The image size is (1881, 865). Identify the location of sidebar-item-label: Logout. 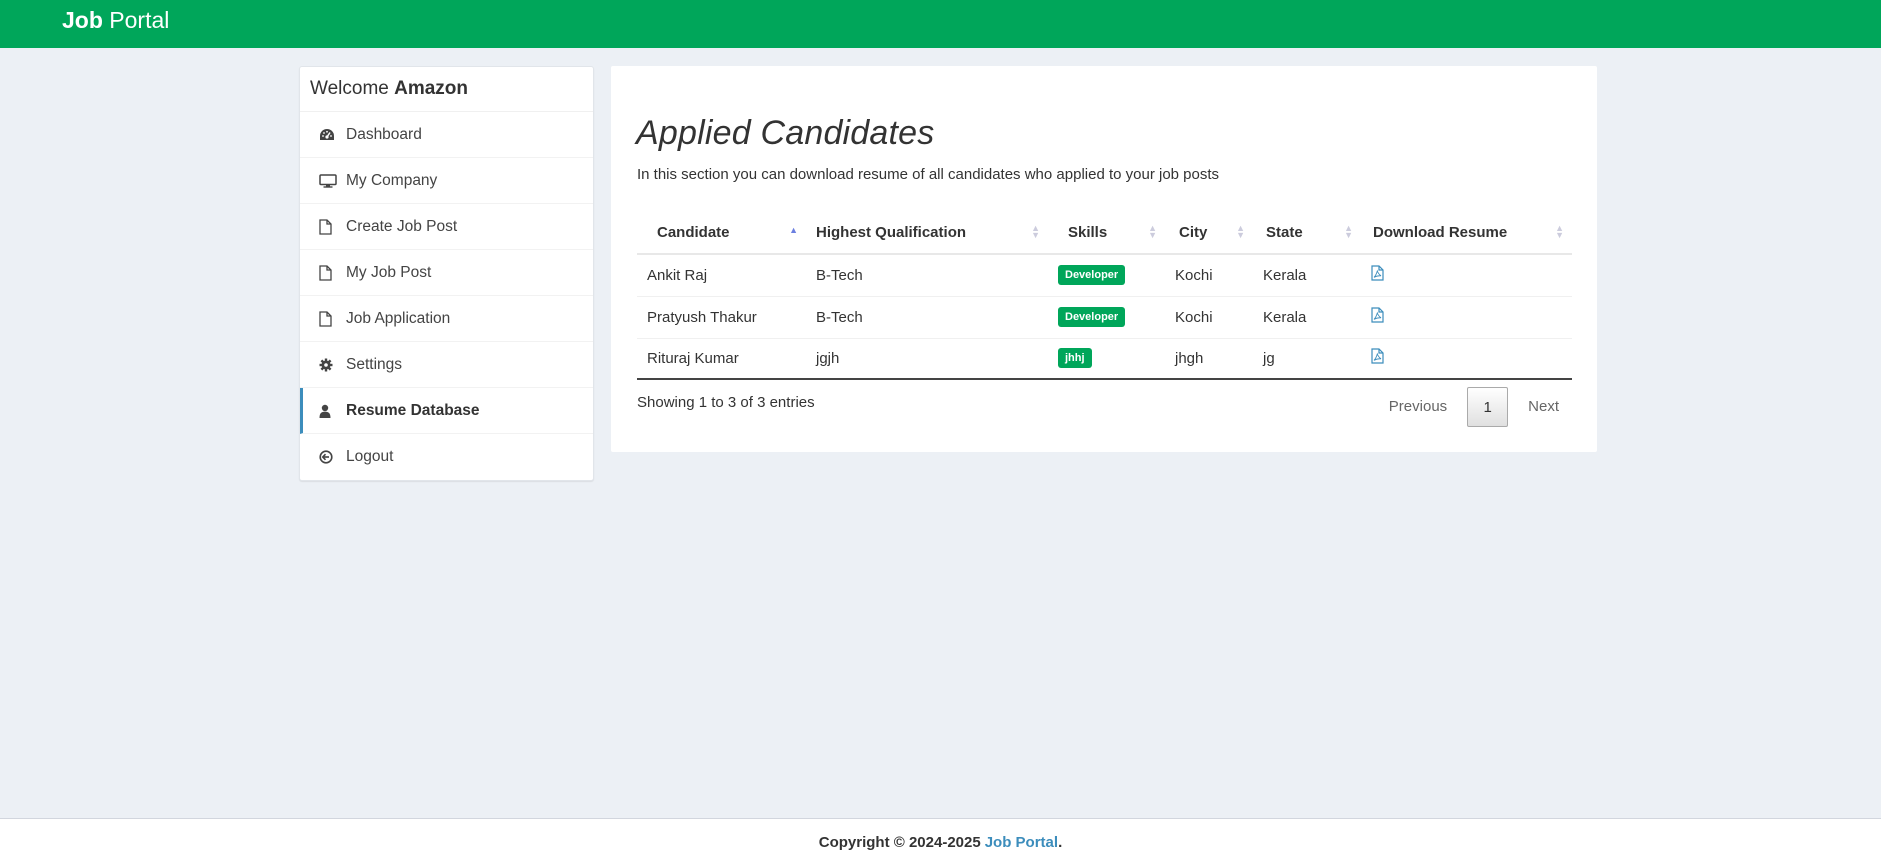
(370, 456).